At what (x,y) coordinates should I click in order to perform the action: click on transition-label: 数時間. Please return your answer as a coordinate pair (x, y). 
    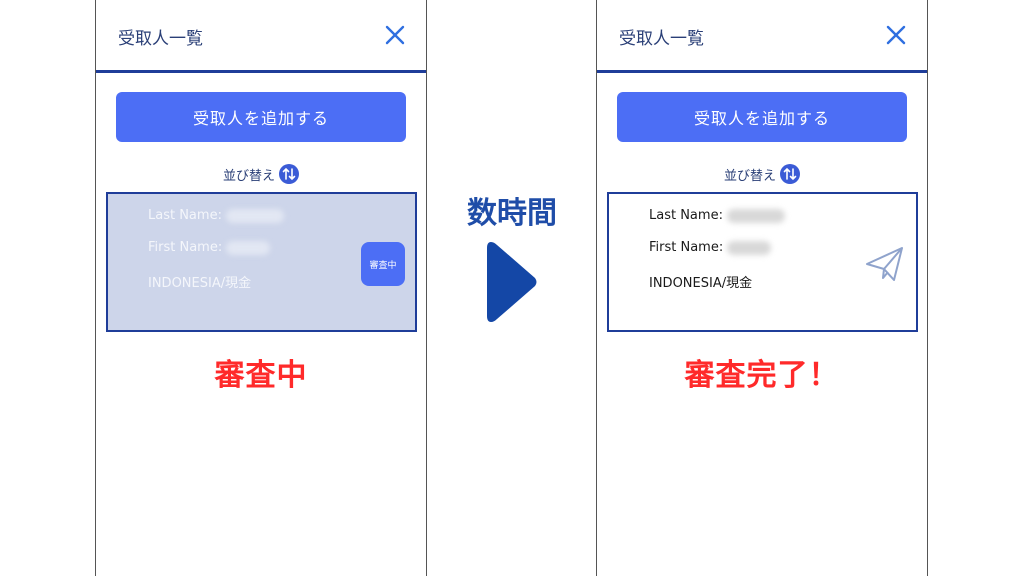
    Looking at the image, I should click on (512, 213).